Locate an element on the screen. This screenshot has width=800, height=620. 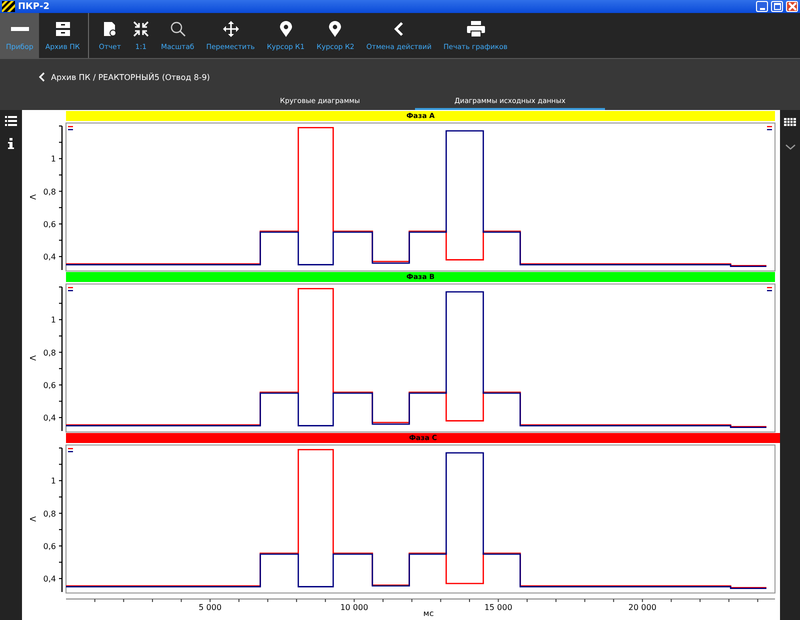
tick-label: 5 000 is located at coordinates (210, 607).